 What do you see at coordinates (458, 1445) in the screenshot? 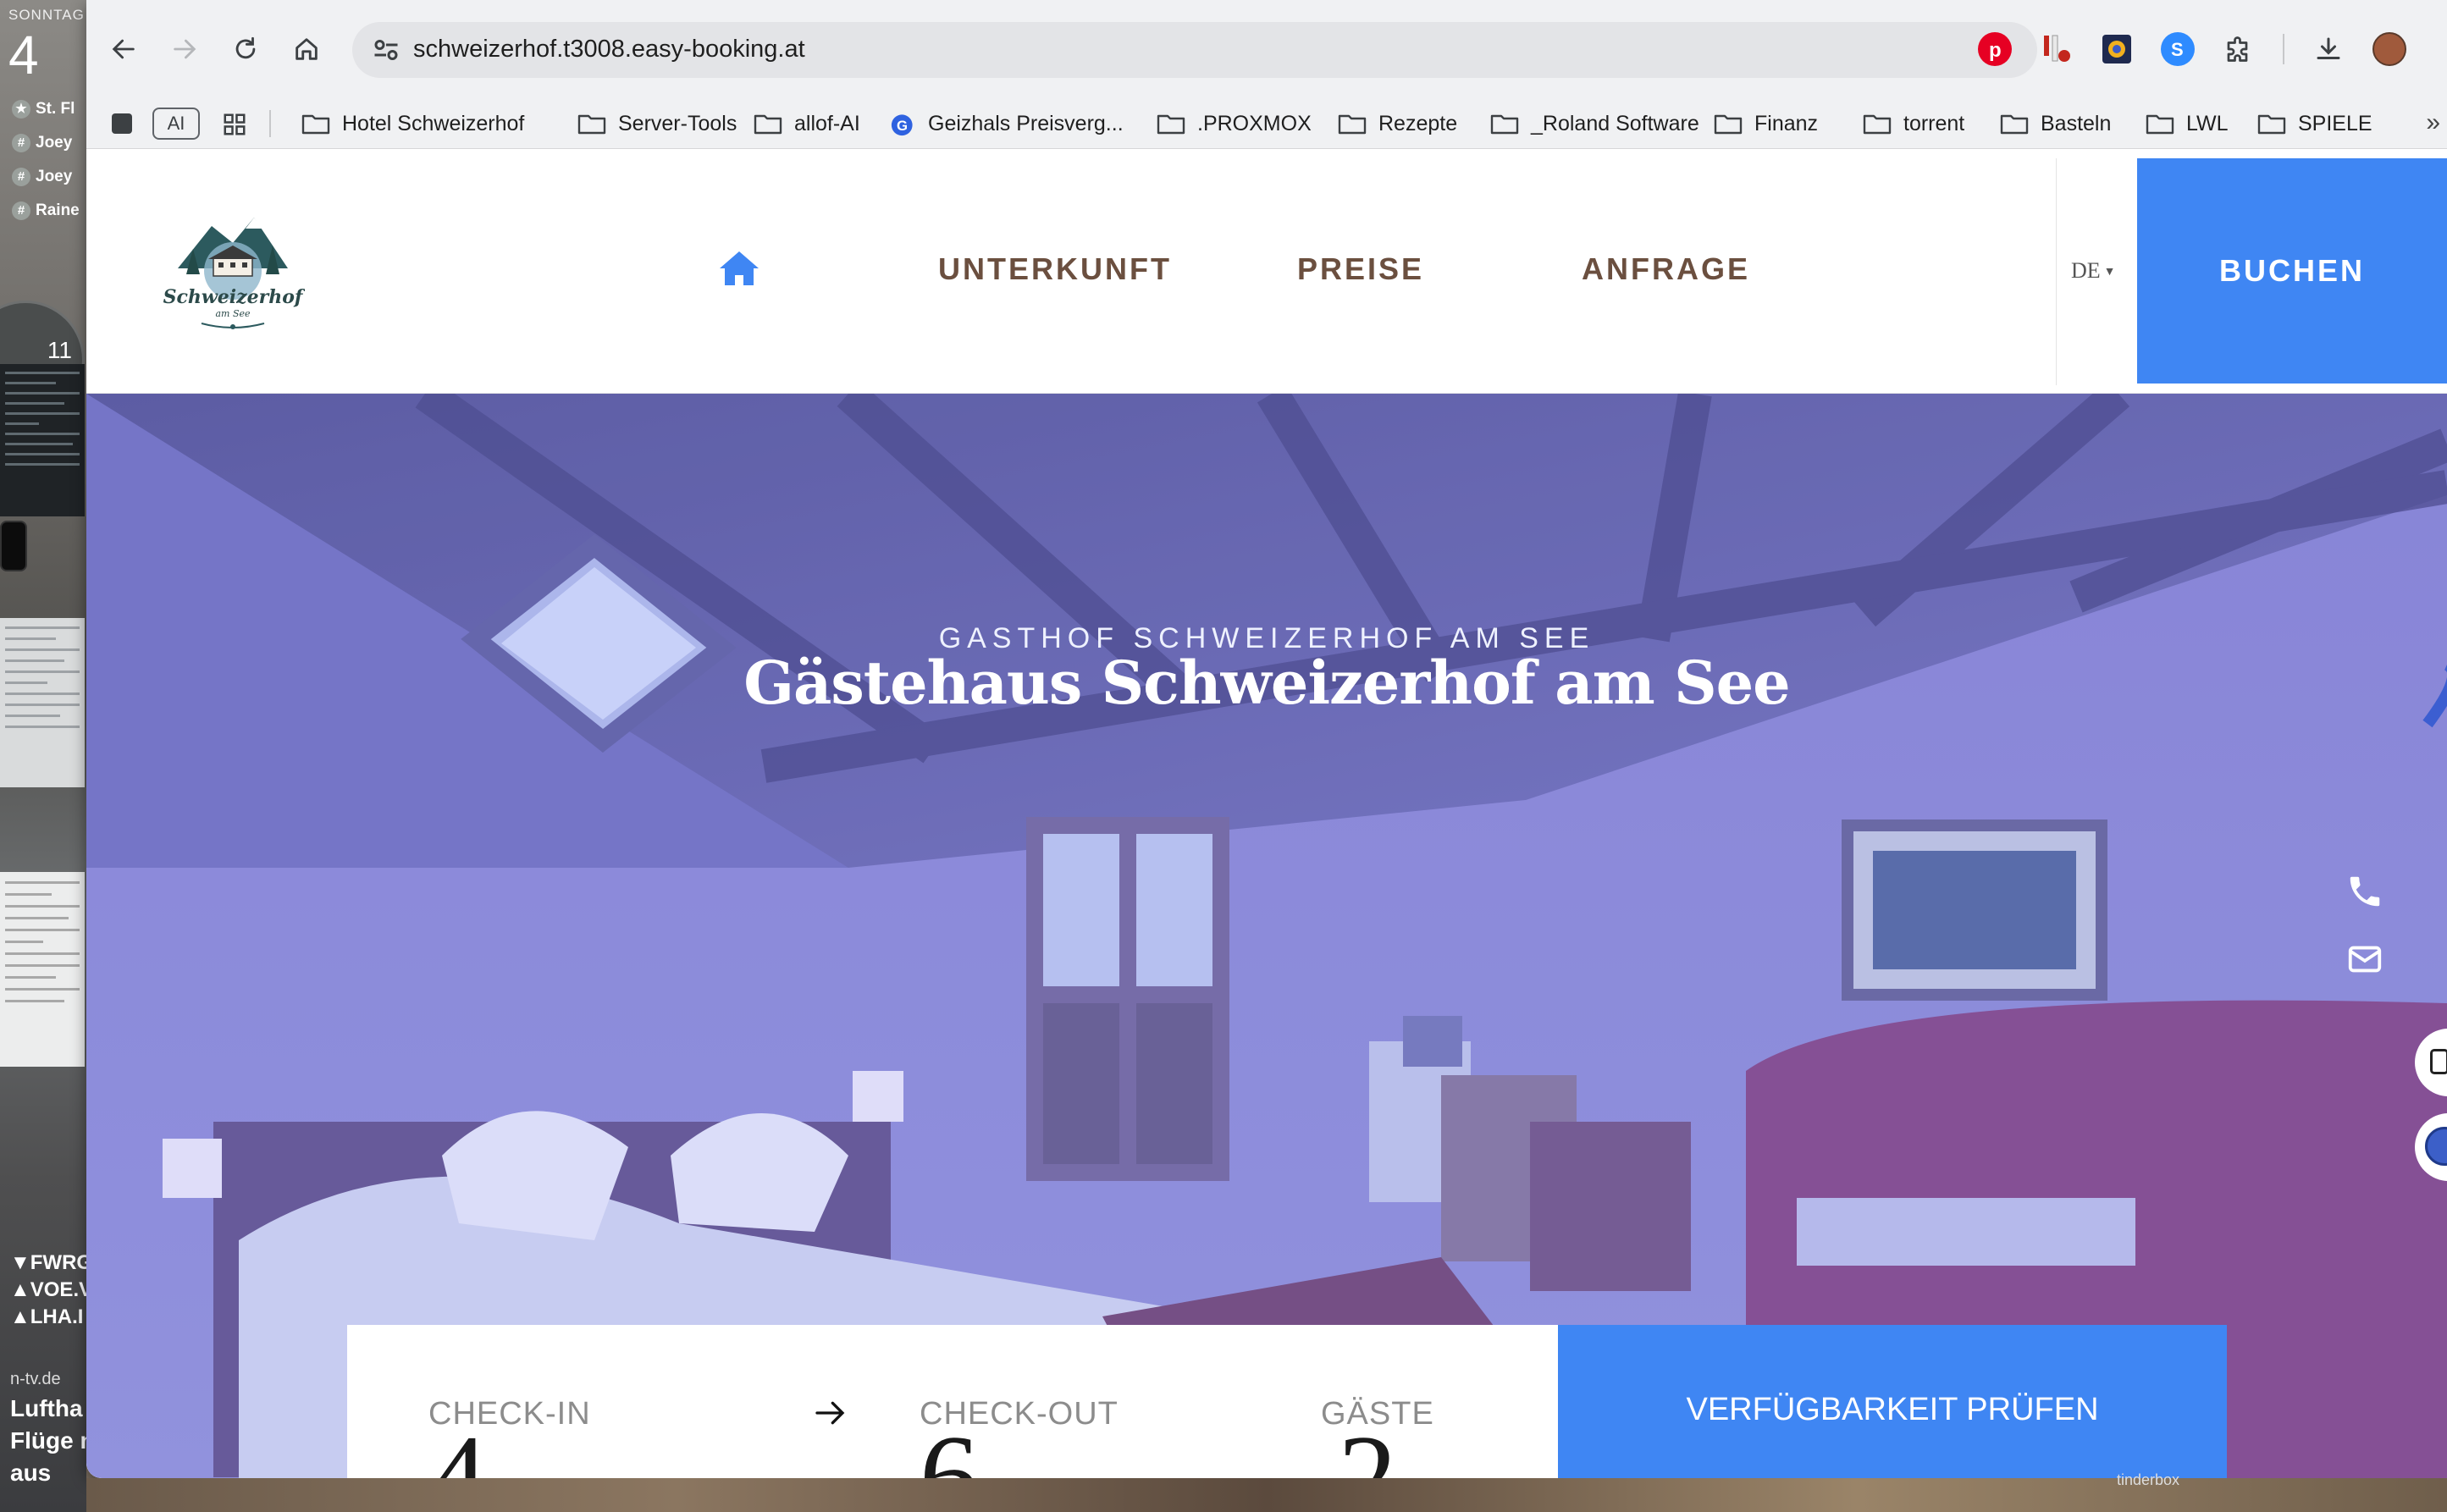
I see `checkin-day: 4` at bounding box center [458, 1445].